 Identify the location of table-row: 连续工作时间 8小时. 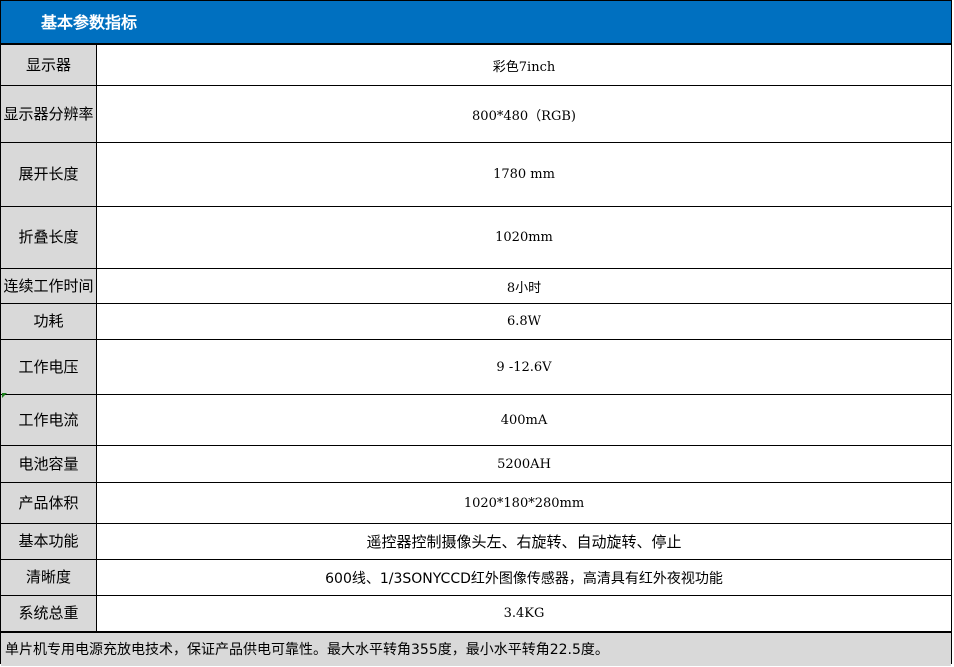
(476, 286).